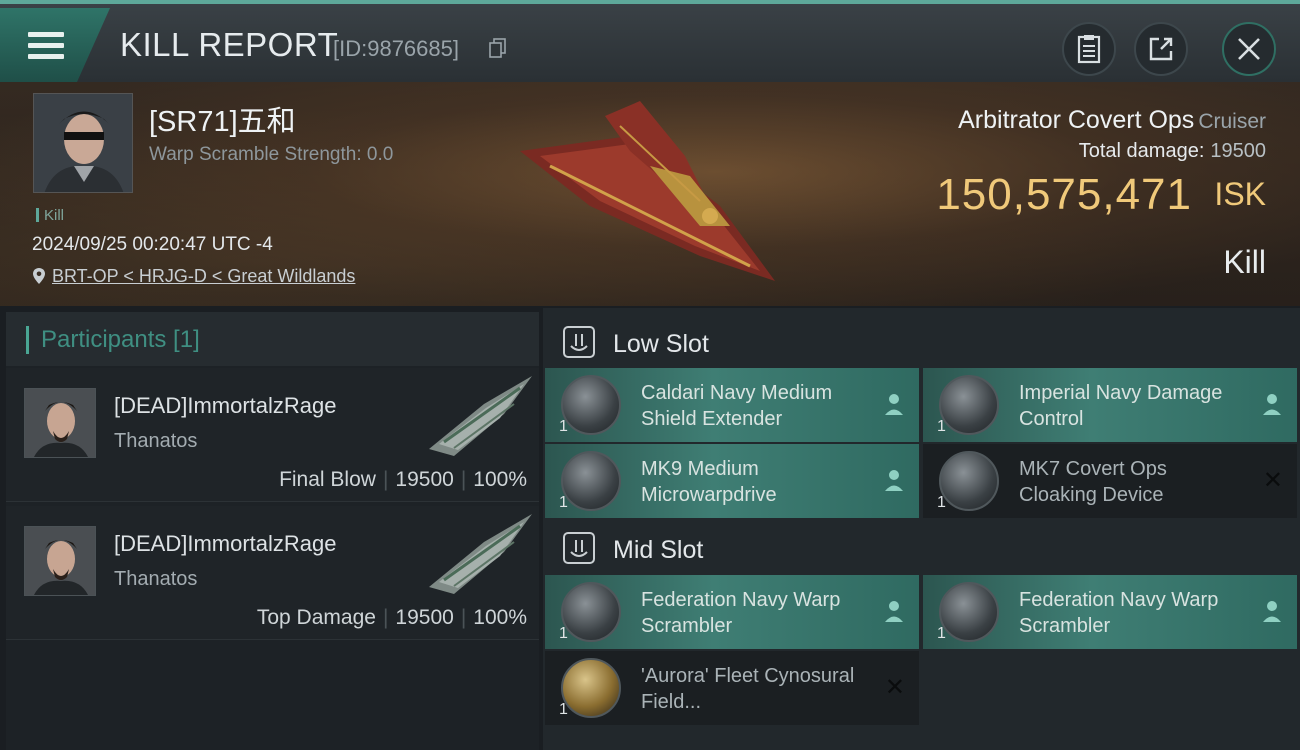 The height and width of the screenshot is (750, 1300). I want to click on report-id: [ID:9876685], so click(396, 48).